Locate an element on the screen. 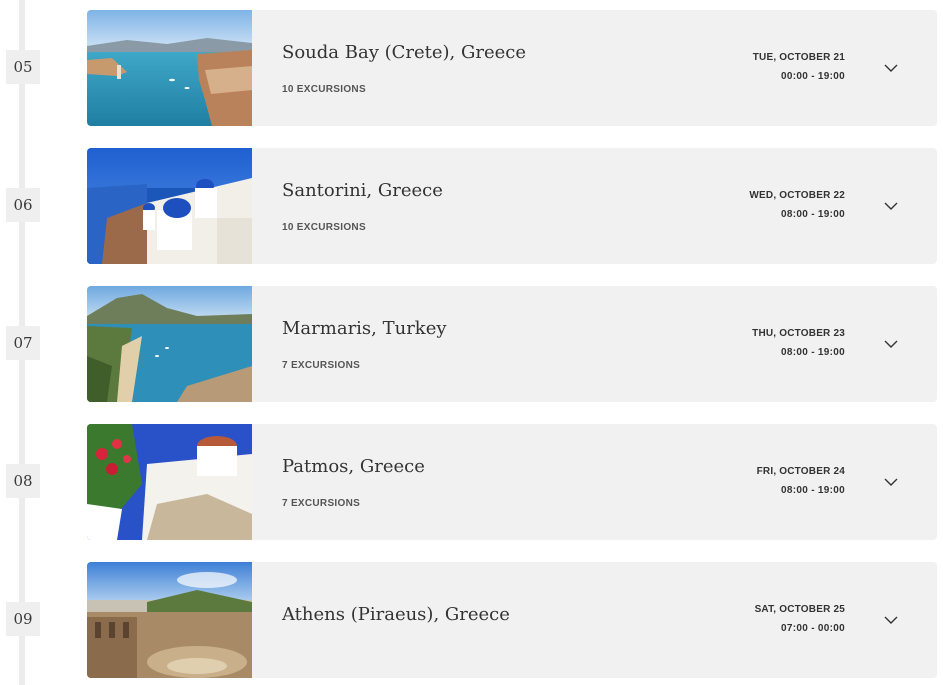 Image resolution: width=943 pixels, height=685 pixels. port-date: TUE, OCTOBER 21 is located at coordinates (798, 57).